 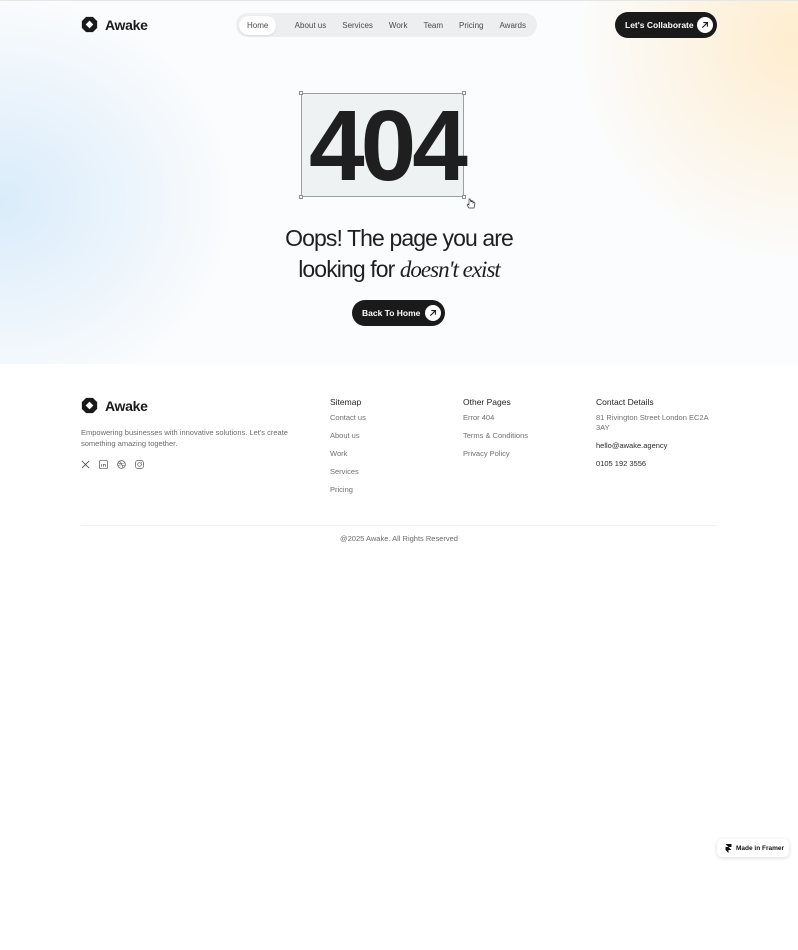 I want to click on sitemap-link-contact: Contact us, so click(x=348, y=418).